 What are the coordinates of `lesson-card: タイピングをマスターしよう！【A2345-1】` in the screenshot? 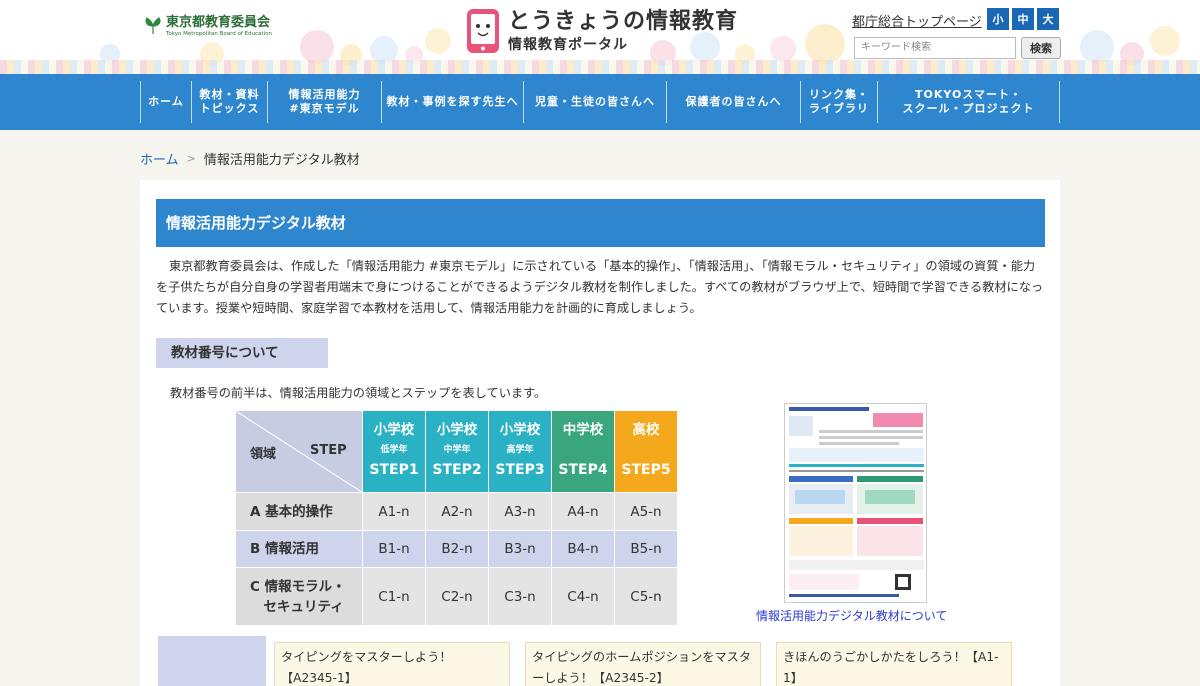 It's located at (392, 664).